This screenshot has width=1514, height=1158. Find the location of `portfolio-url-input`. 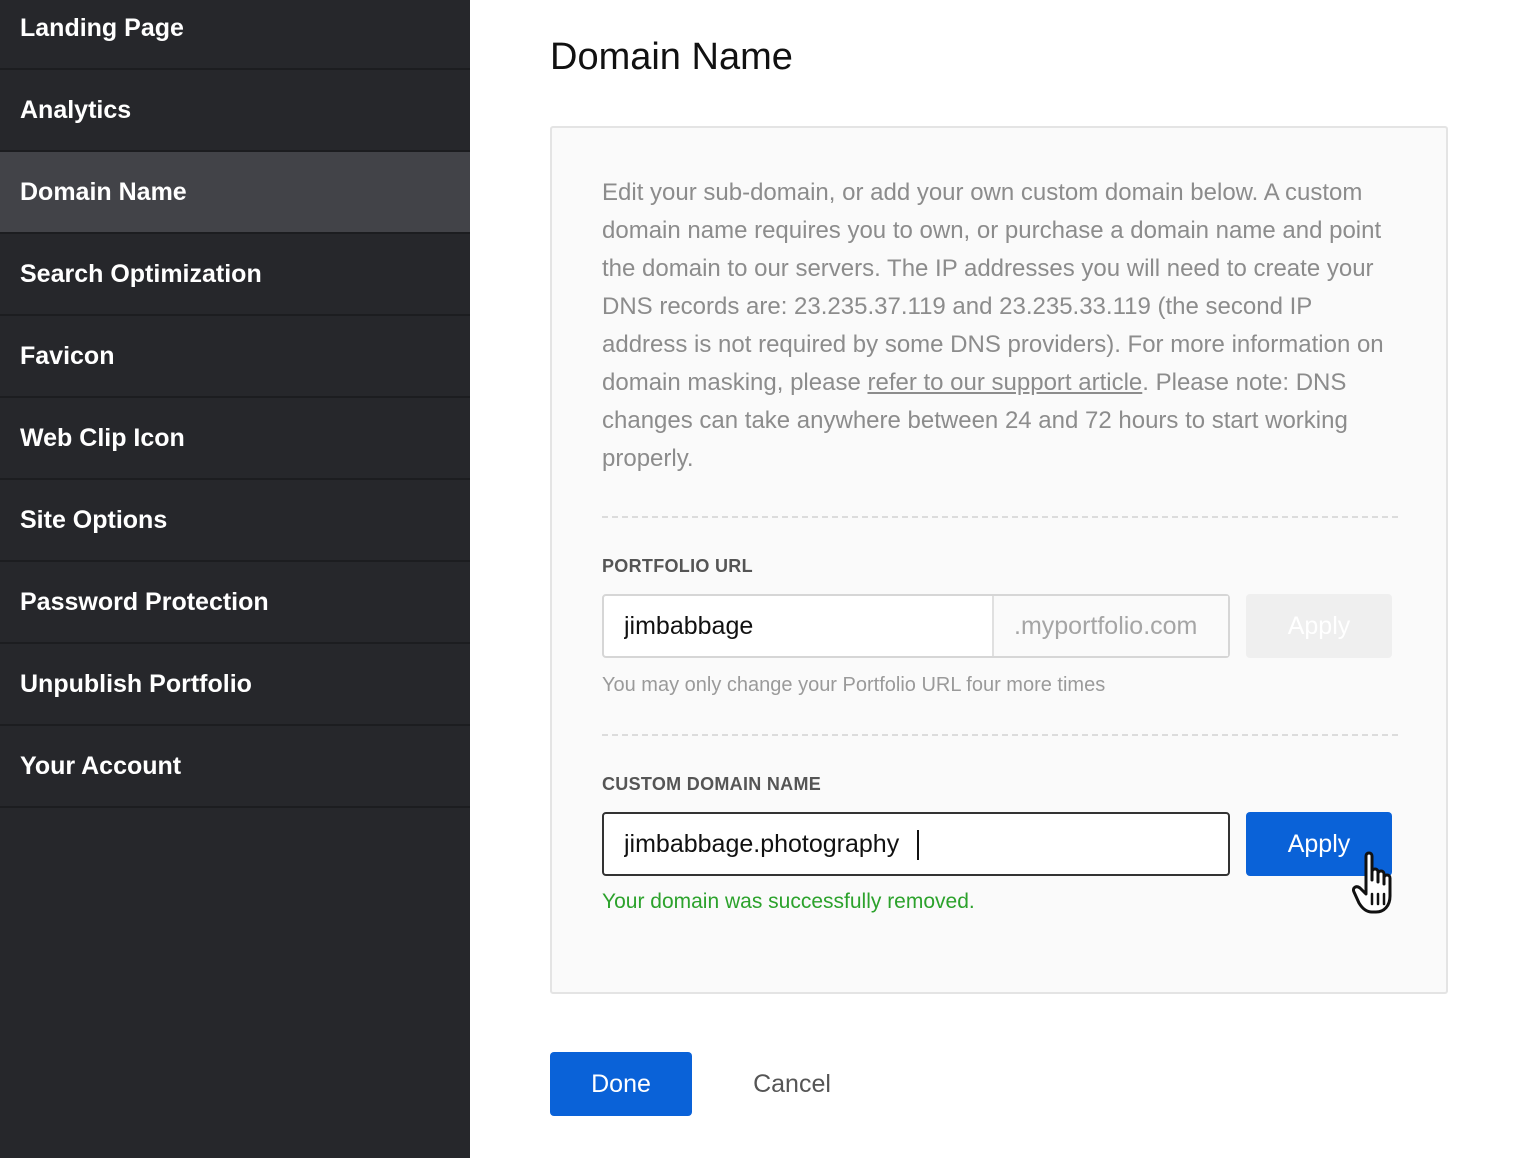

portfolio-url-input is located at coordinates (798, 626).